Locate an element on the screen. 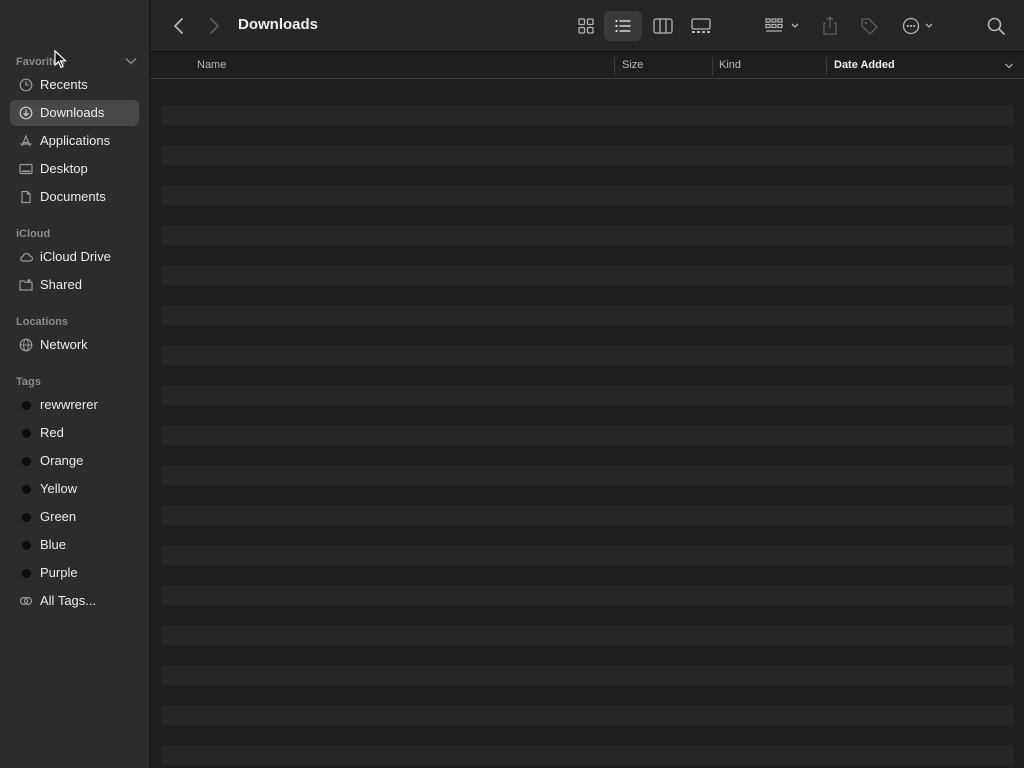 Image resolution: width=1024 pixels, height=768 pixels. sidebar-item-downloads: Downloads is located at coordinates (74, 113).